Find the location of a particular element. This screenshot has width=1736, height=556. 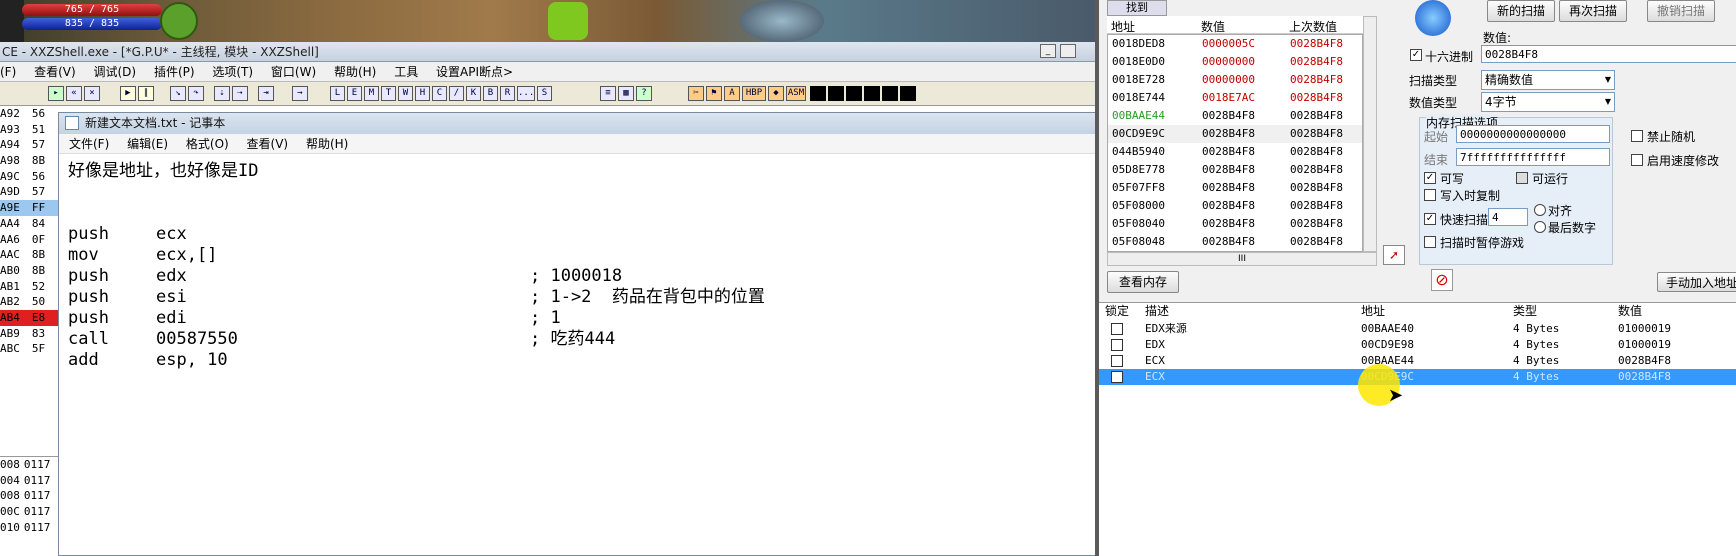

result-row: 0018E744 0018E7AC 0028B4F8 is located at coordinates (1235, 98).